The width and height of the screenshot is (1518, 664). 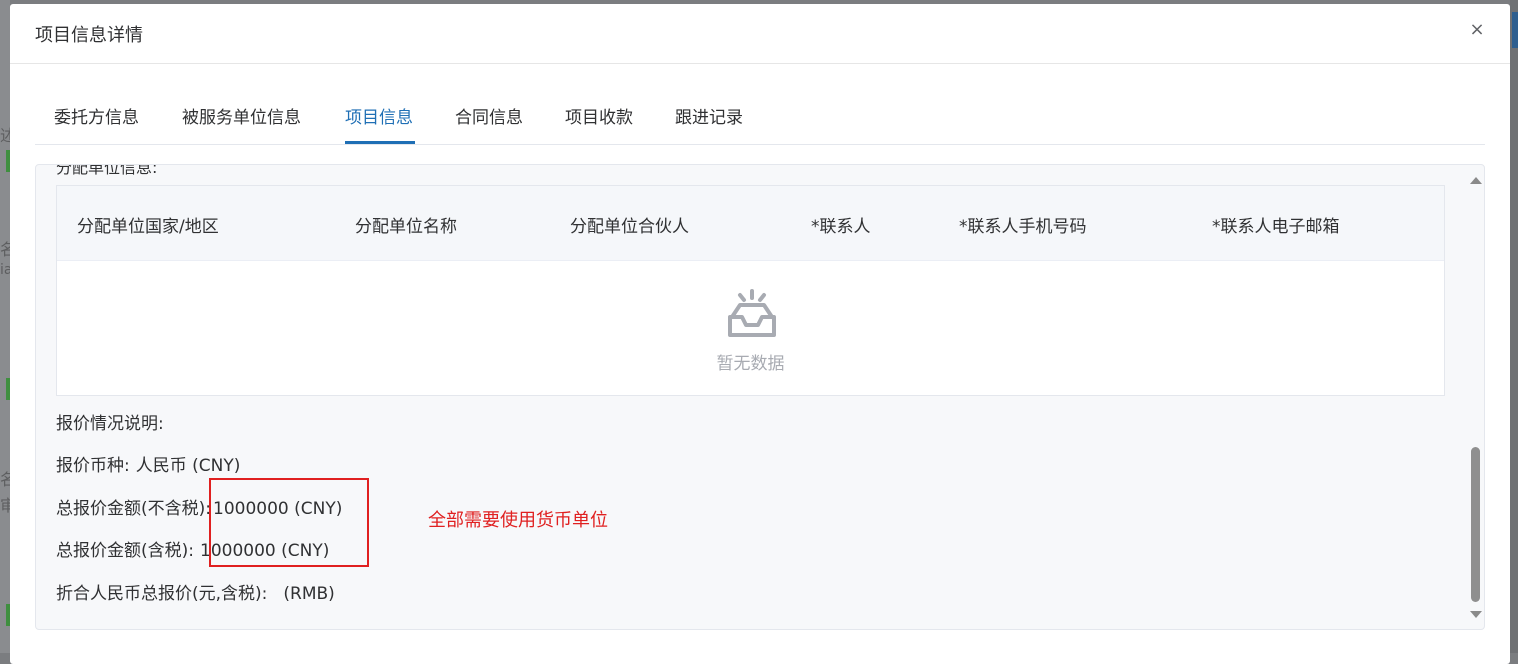 What do you see at coordinates (1475, 524) in the screenshot?
I see `scrollbar-thumb` at bounding box center [1475, 524].